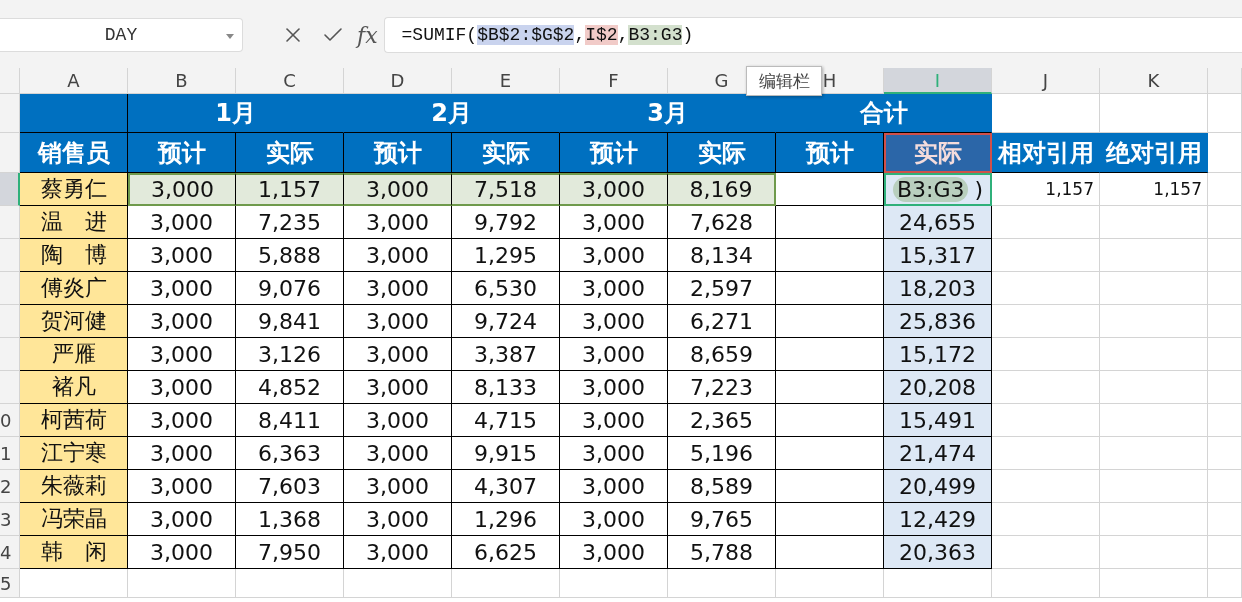 Image resolution: width=1242 pixels, height=602 pixels. What do you see at coordinates (506, 81) in the screenshot?
I see `column-header: E` at bounding box center [506, 81].